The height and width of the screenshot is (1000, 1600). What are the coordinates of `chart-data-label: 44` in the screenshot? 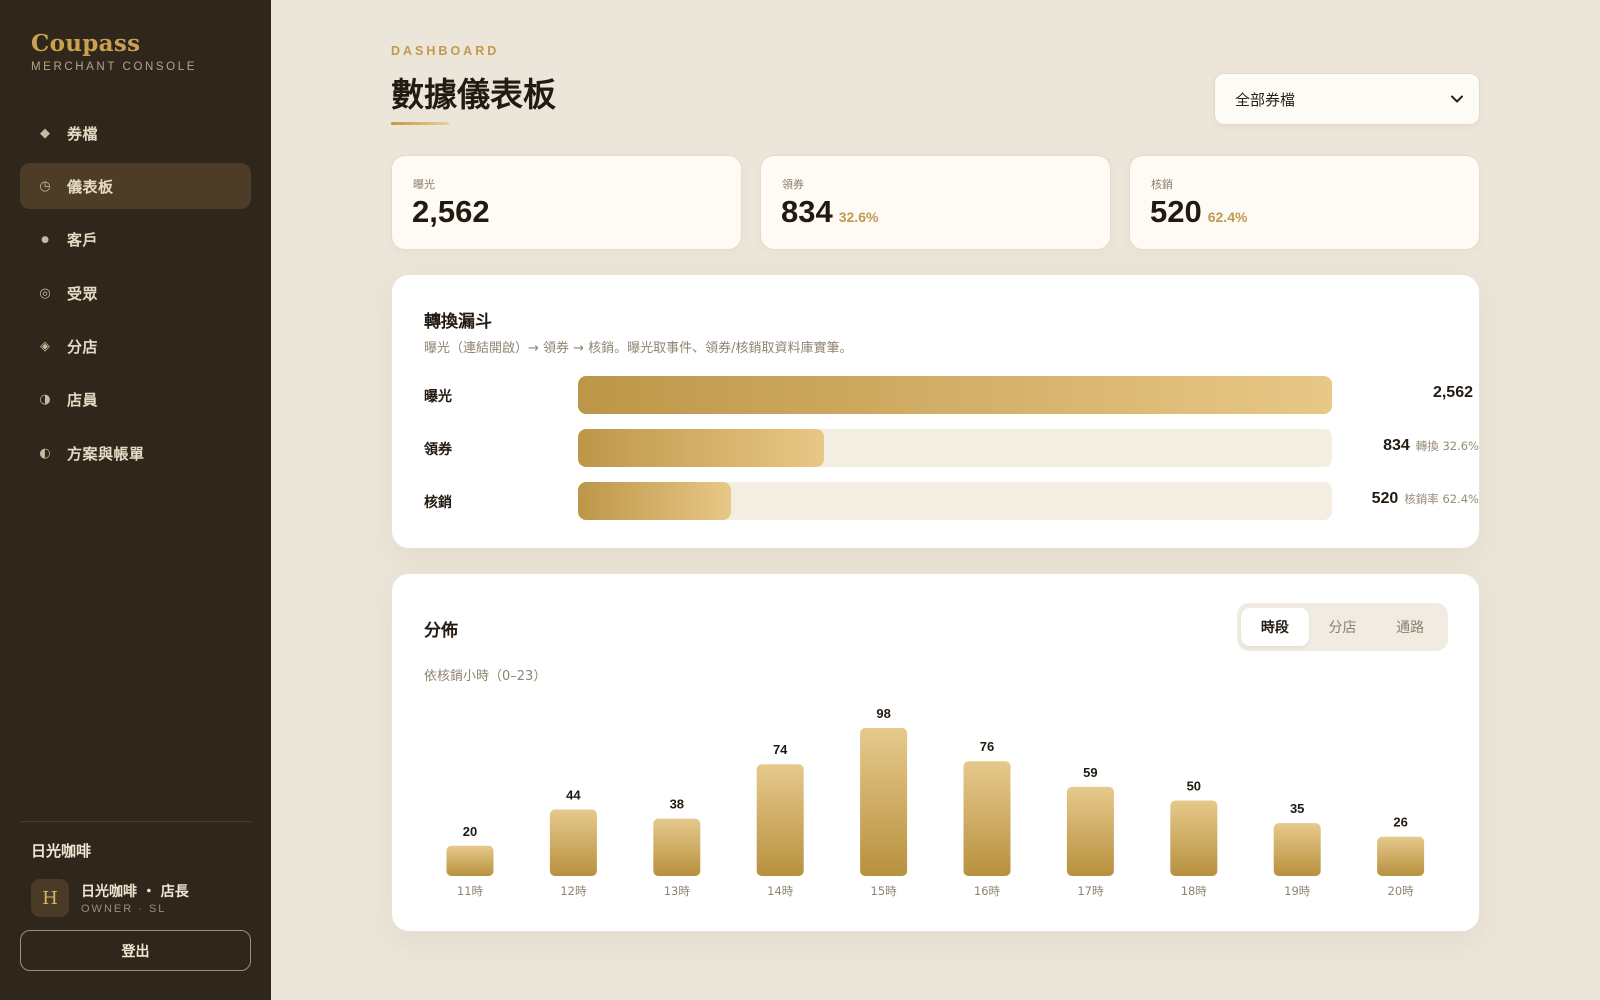 It's located at (573, 795).